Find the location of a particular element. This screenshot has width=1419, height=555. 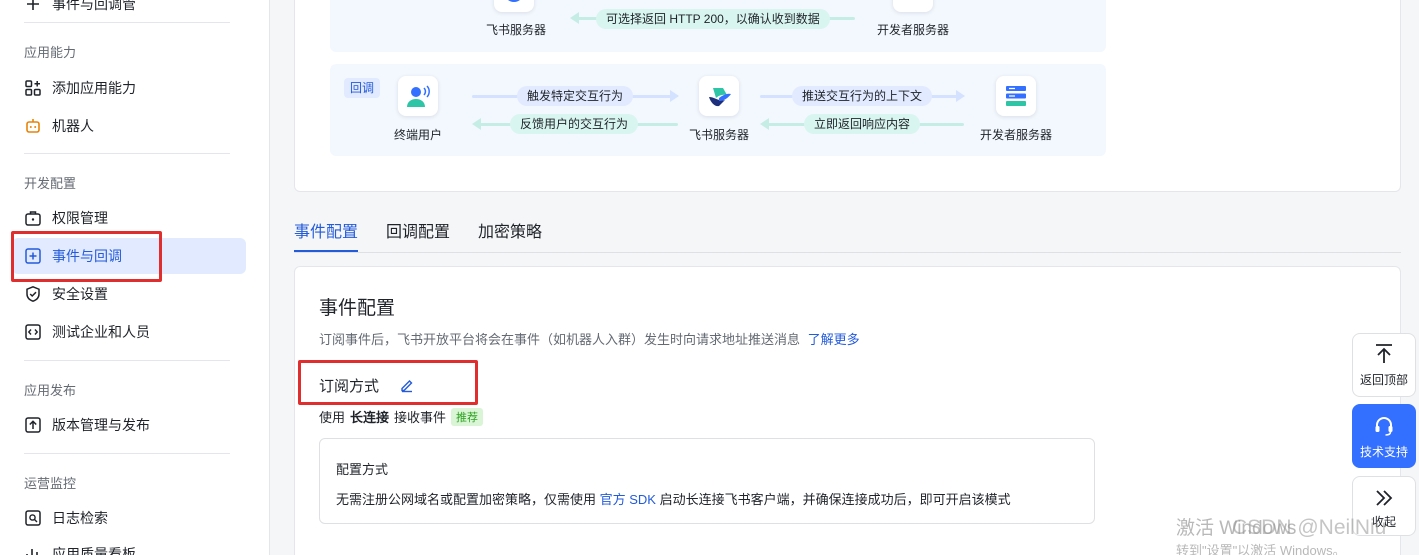

sidebar-item-version: 版本管理与发布 is located at coordinates (129, 425).